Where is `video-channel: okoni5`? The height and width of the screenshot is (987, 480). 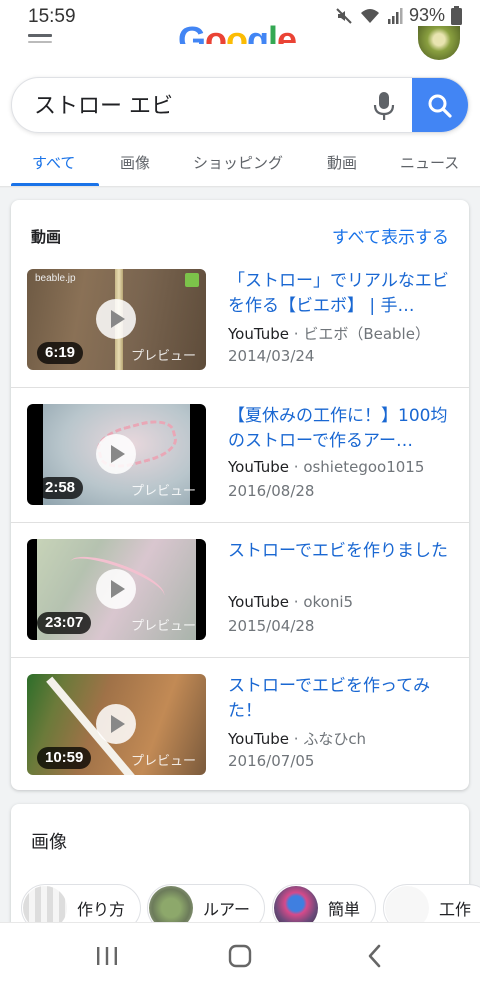 video-channel: okoni5 is located at coordinates (328, 602).